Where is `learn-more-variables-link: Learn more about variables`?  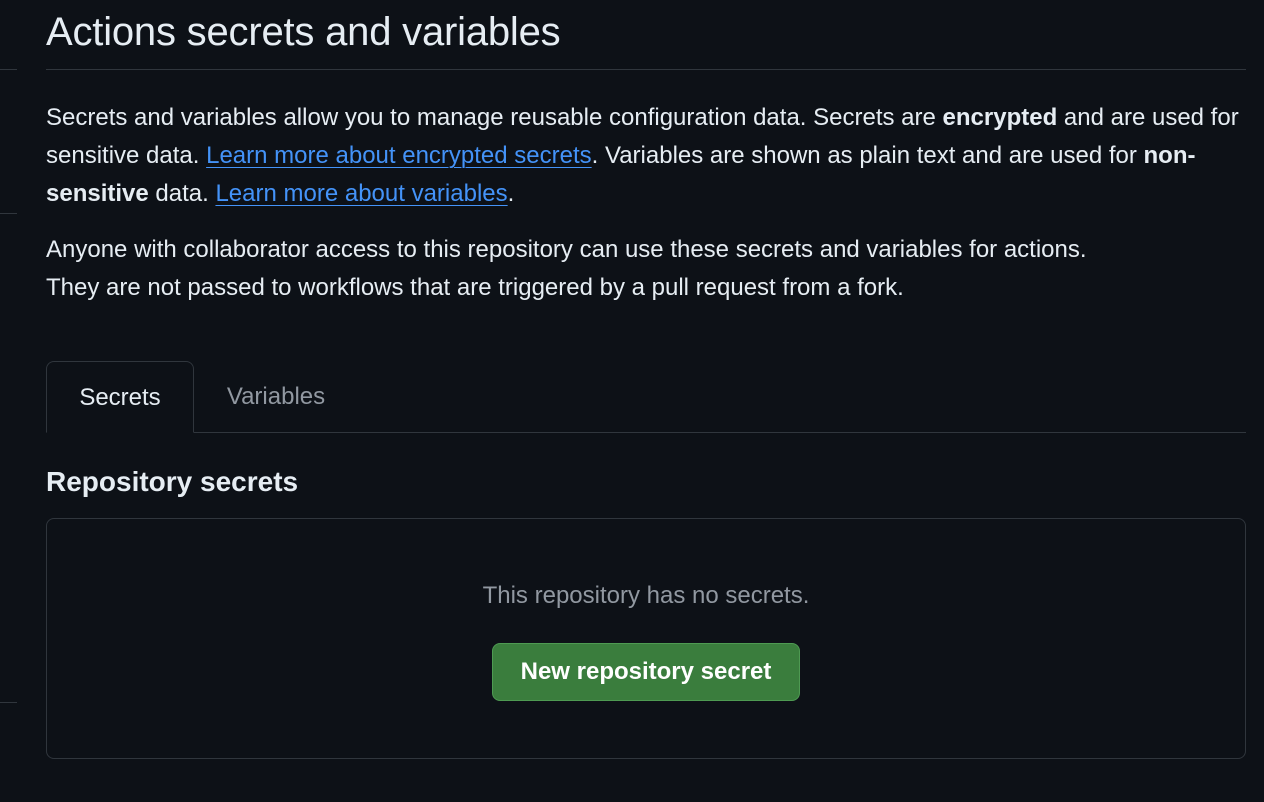 learn-more-variables-link: Learn more about variables is located at coordinates (361, 193).